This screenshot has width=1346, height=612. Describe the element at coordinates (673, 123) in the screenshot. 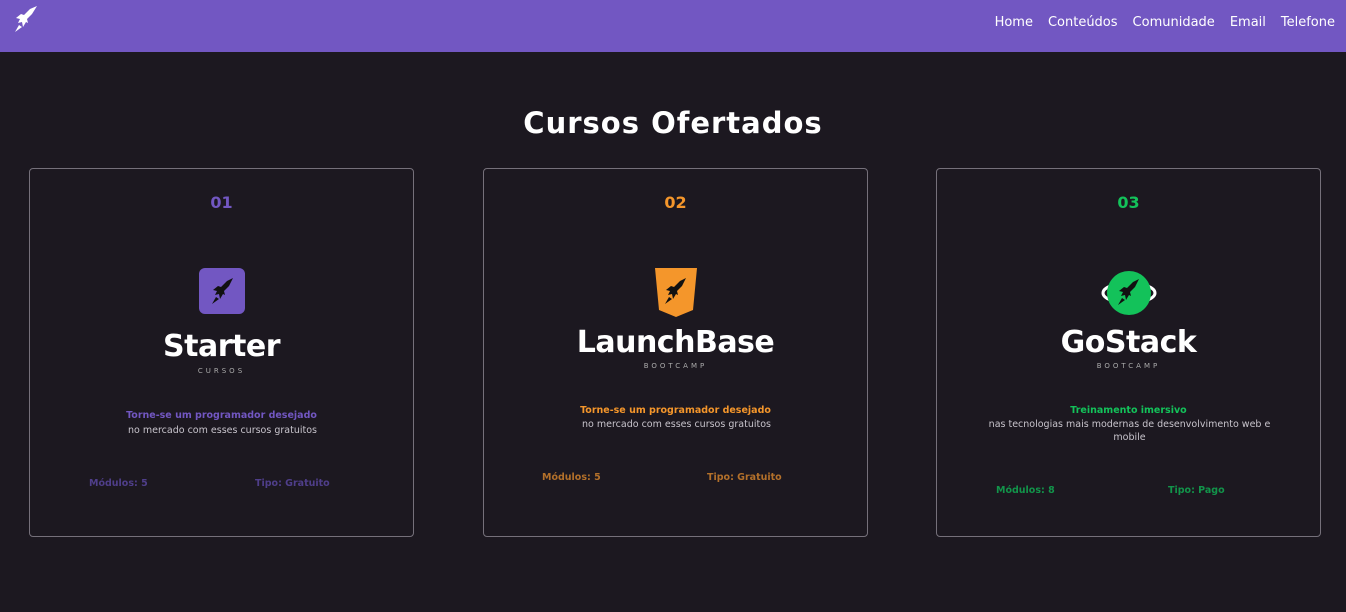

I see `page-title: Cursos Ofertados` at that location.